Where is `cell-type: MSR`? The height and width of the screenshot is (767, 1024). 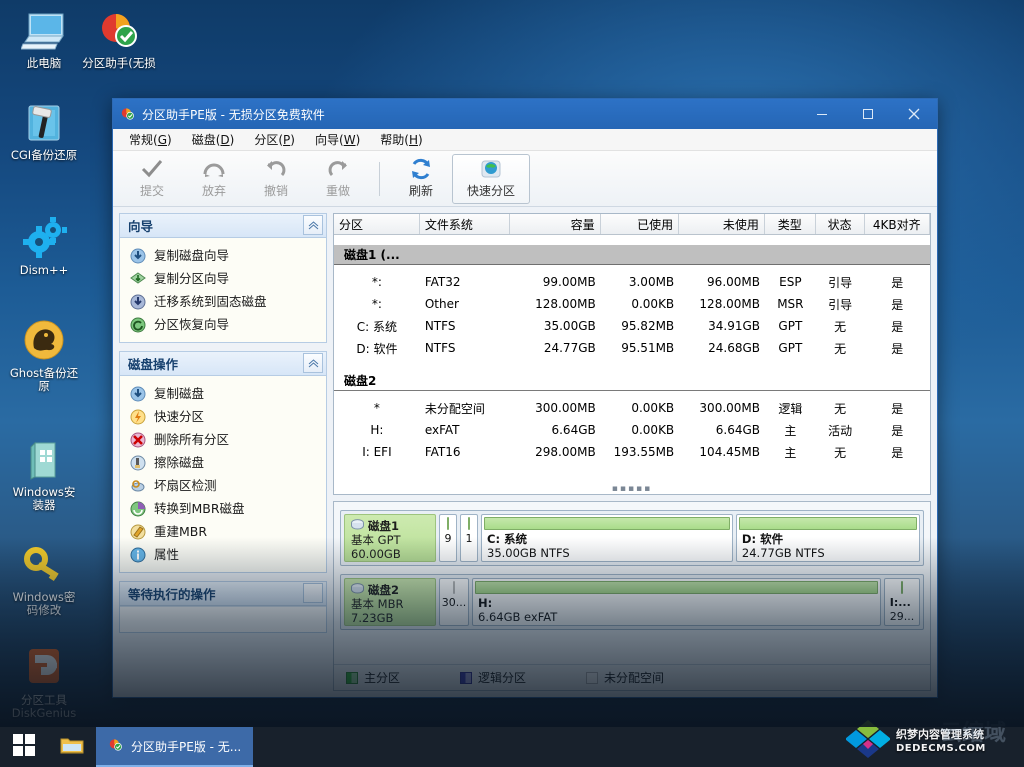 cell-type: MSR is located at coordinates (790, 304).